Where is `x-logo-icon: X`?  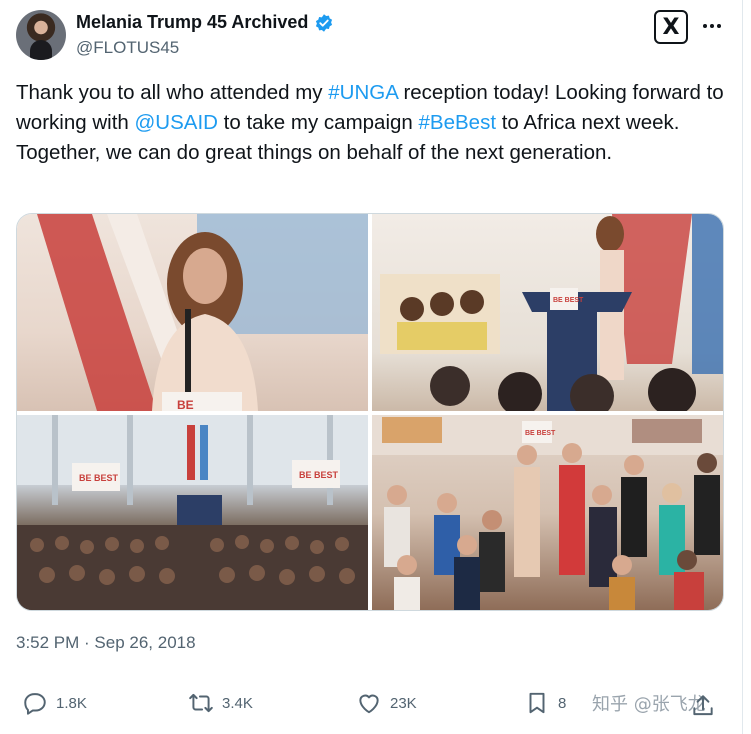 x-logo-icon: X is located at coordinates (671, 27).